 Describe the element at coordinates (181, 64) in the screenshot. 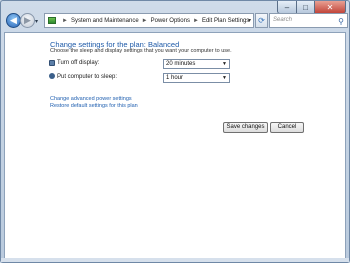

I see `turn-off-display-value: 20 minutes` at that location.